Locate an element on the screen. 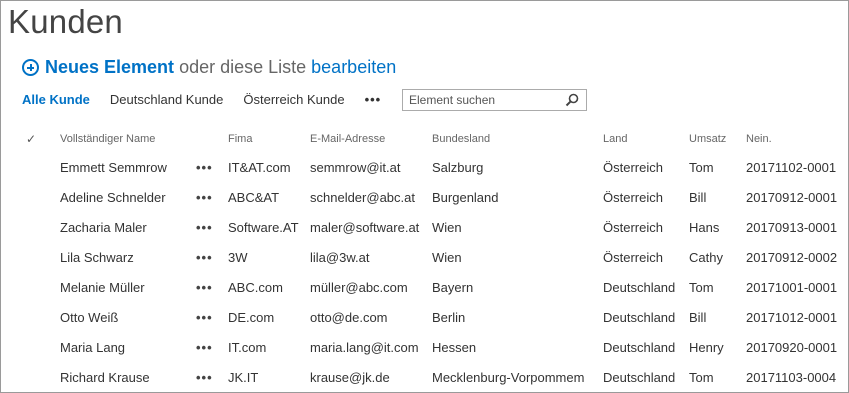 The width and height of the screenshot is (849, 393). cell-state: Hessen is located at coordinates (454, 347).